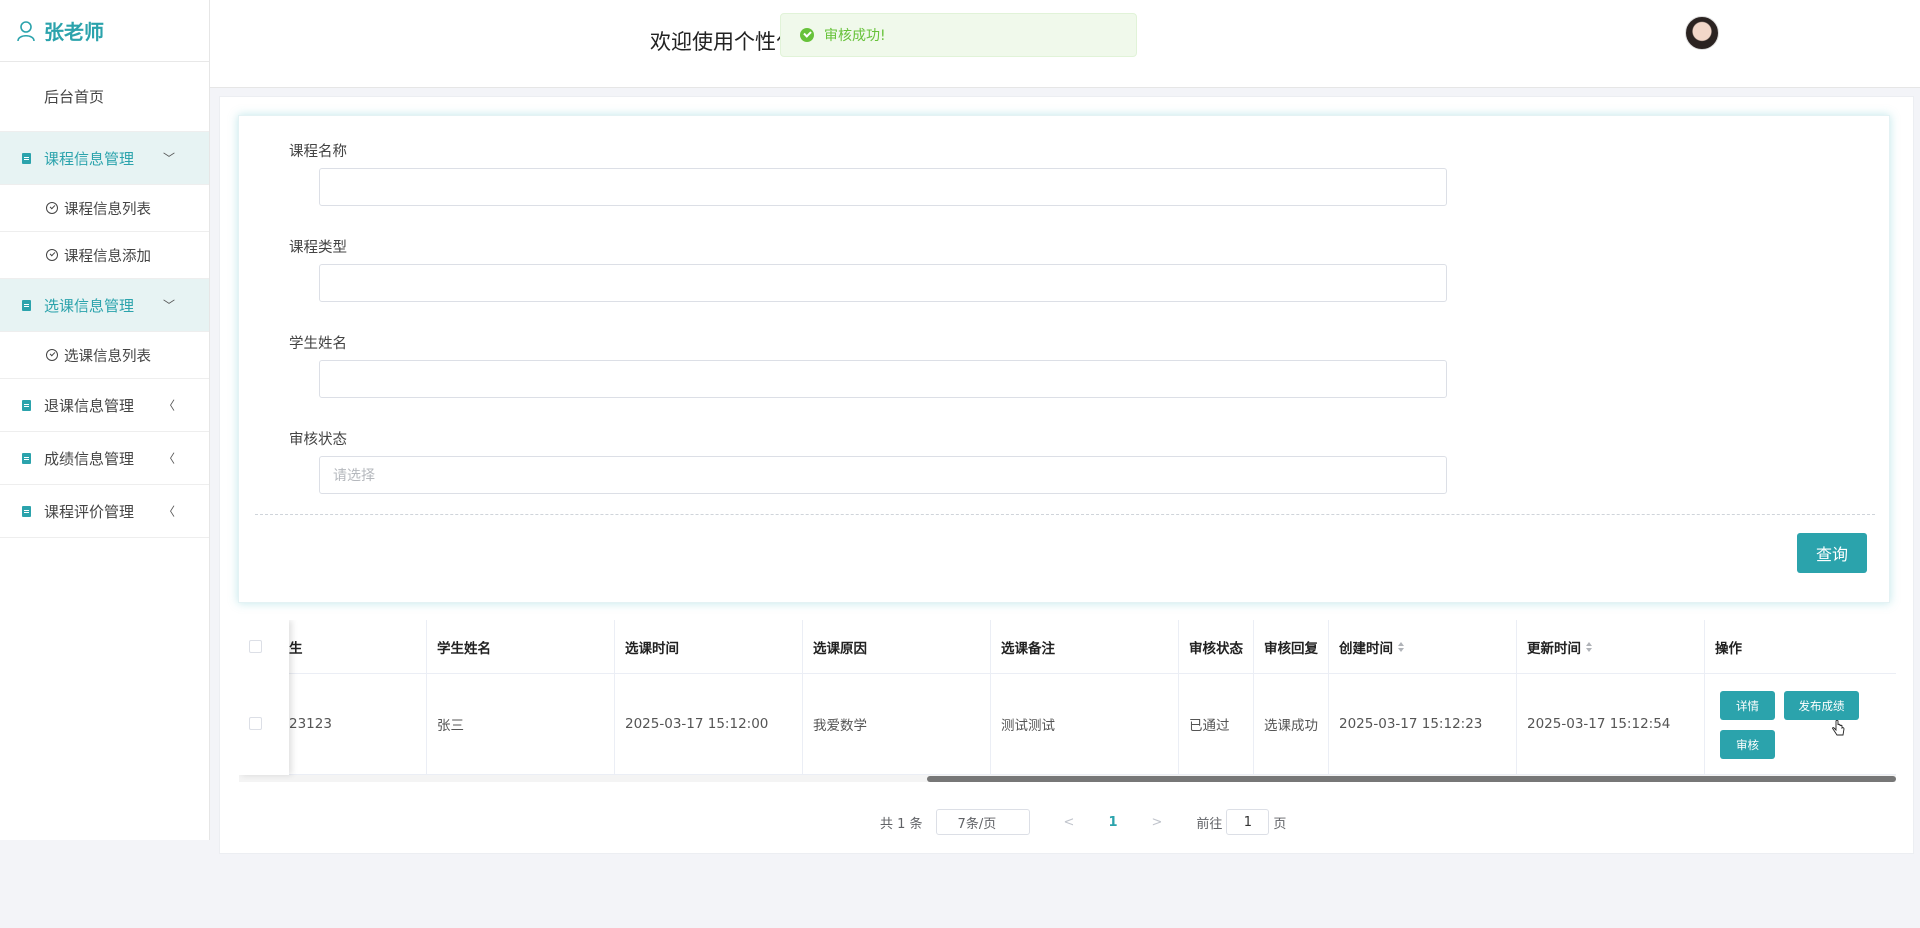 The width and height of the screenshot is (1920, 928). I want to click on menu-group-course-review: 课程评价管理 〈, so click(104, 511).